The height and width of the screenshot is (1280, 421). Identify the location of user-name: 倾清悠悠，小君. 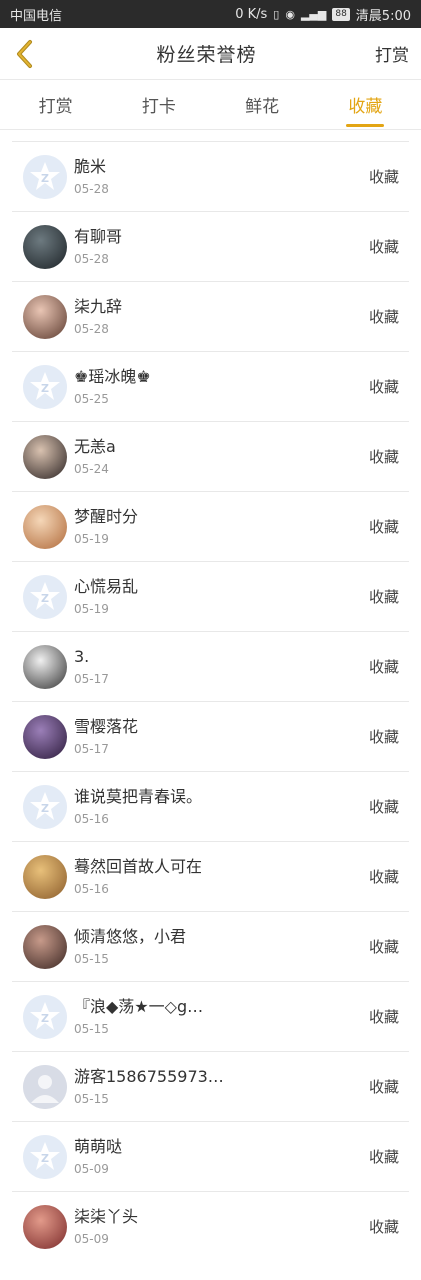
(130, 936).